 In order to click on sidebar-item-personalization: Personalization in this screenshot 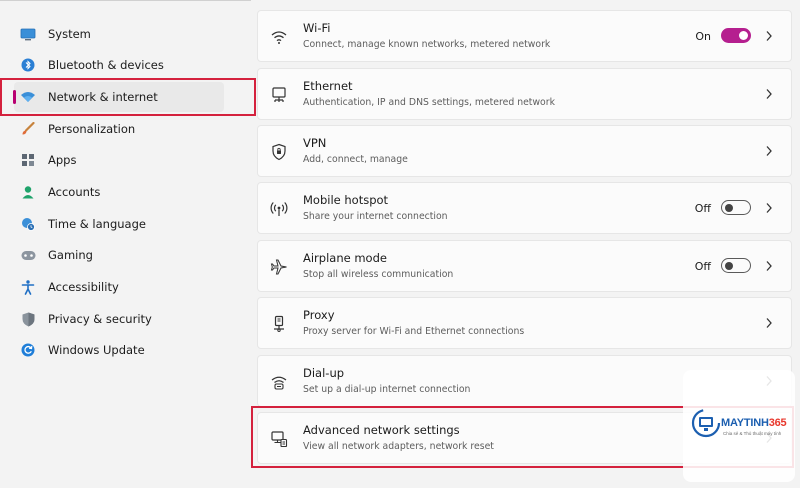, I will do `click(119, 129)`.